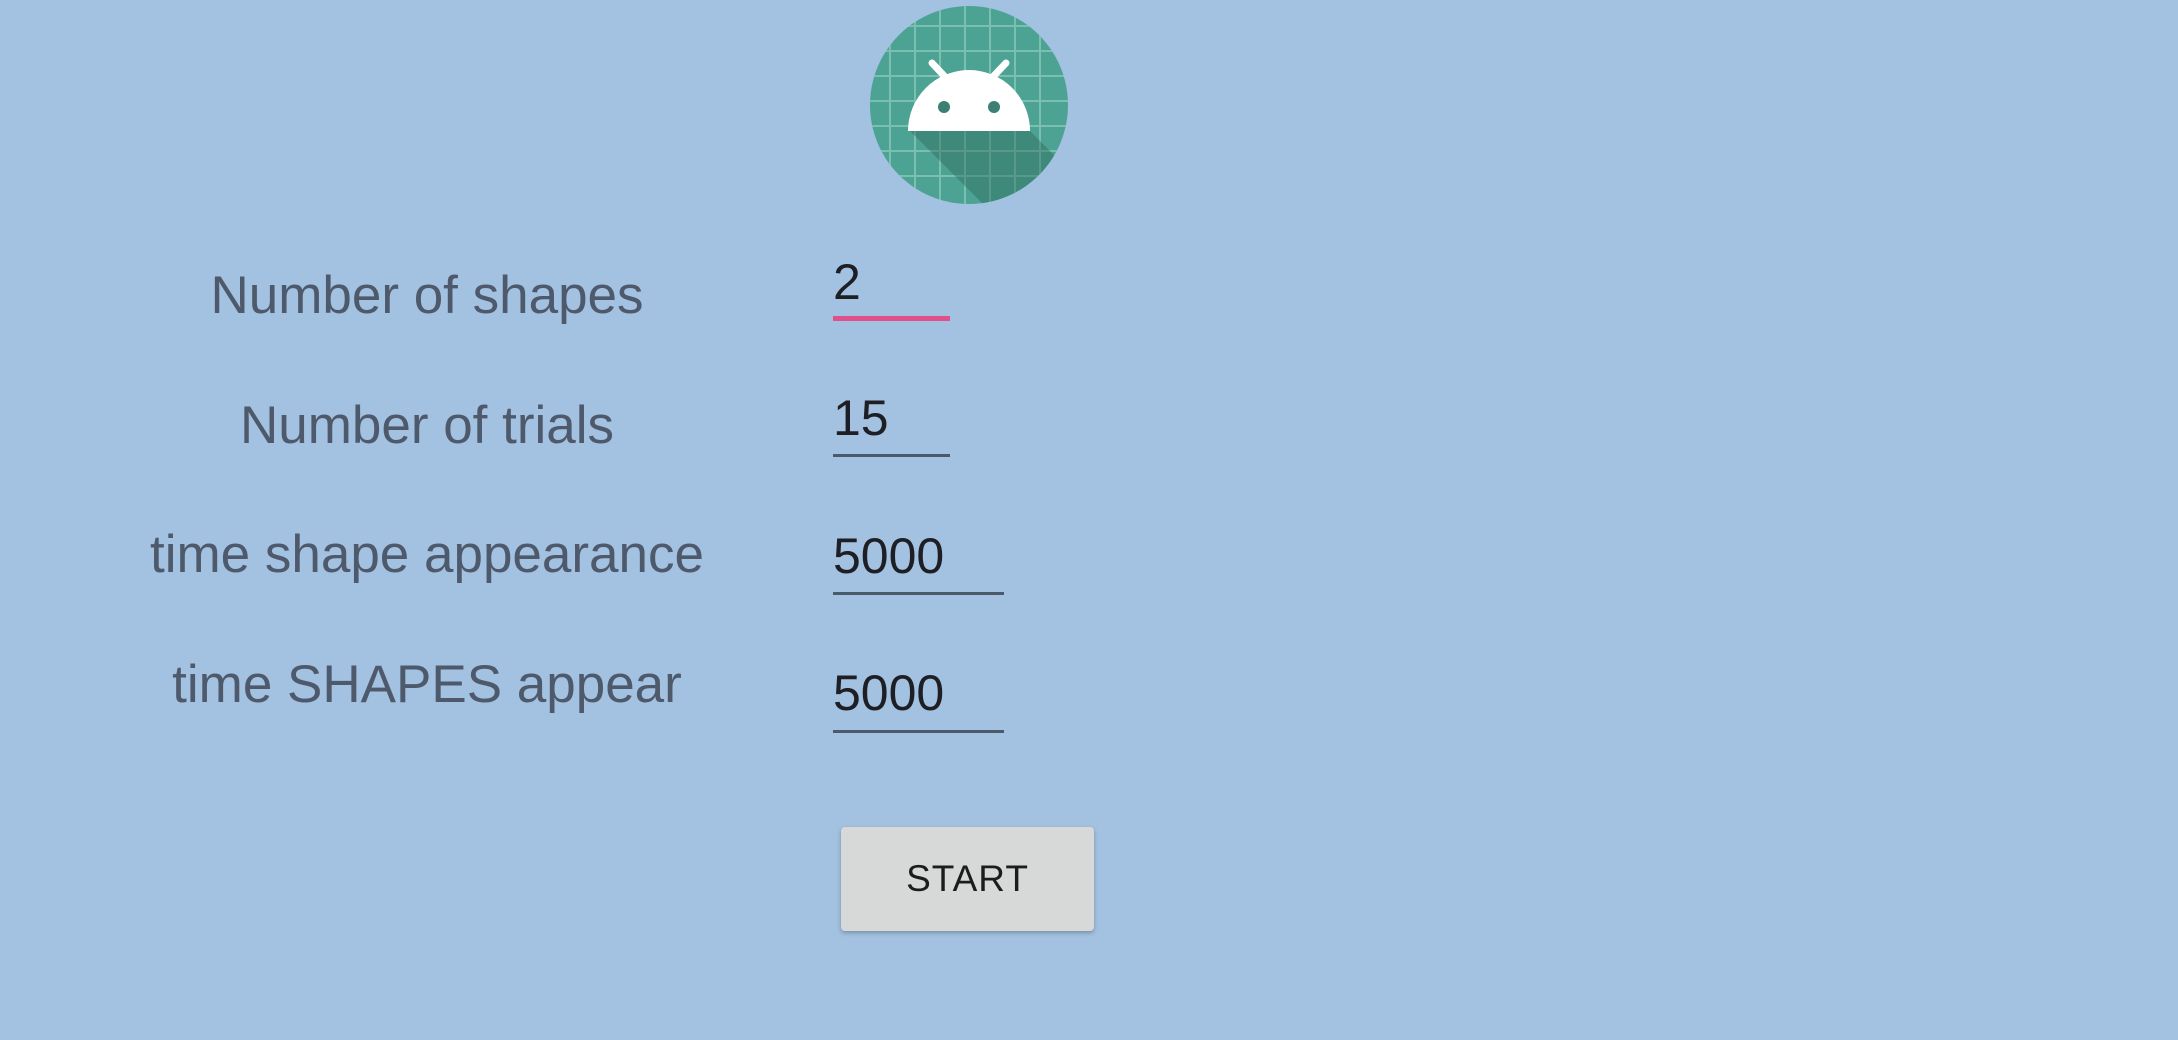  What do you see at coordinates (891, 318) in the screenshot?
I see `number-of-shapes-underline` at bounding box center [891, 318].